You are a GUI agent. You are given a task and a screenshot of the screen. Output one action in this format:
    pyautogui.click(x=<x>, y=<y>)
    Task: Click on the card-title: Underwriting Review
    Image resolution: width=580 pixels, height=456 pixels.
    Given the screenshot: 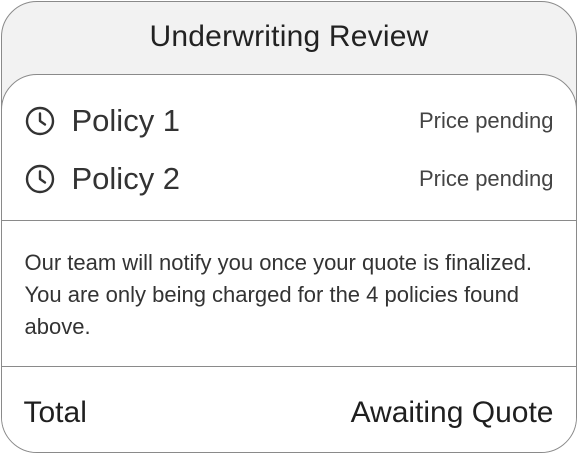 What is the action you would take?
    pyautogui.click(x=289, y=36)
    